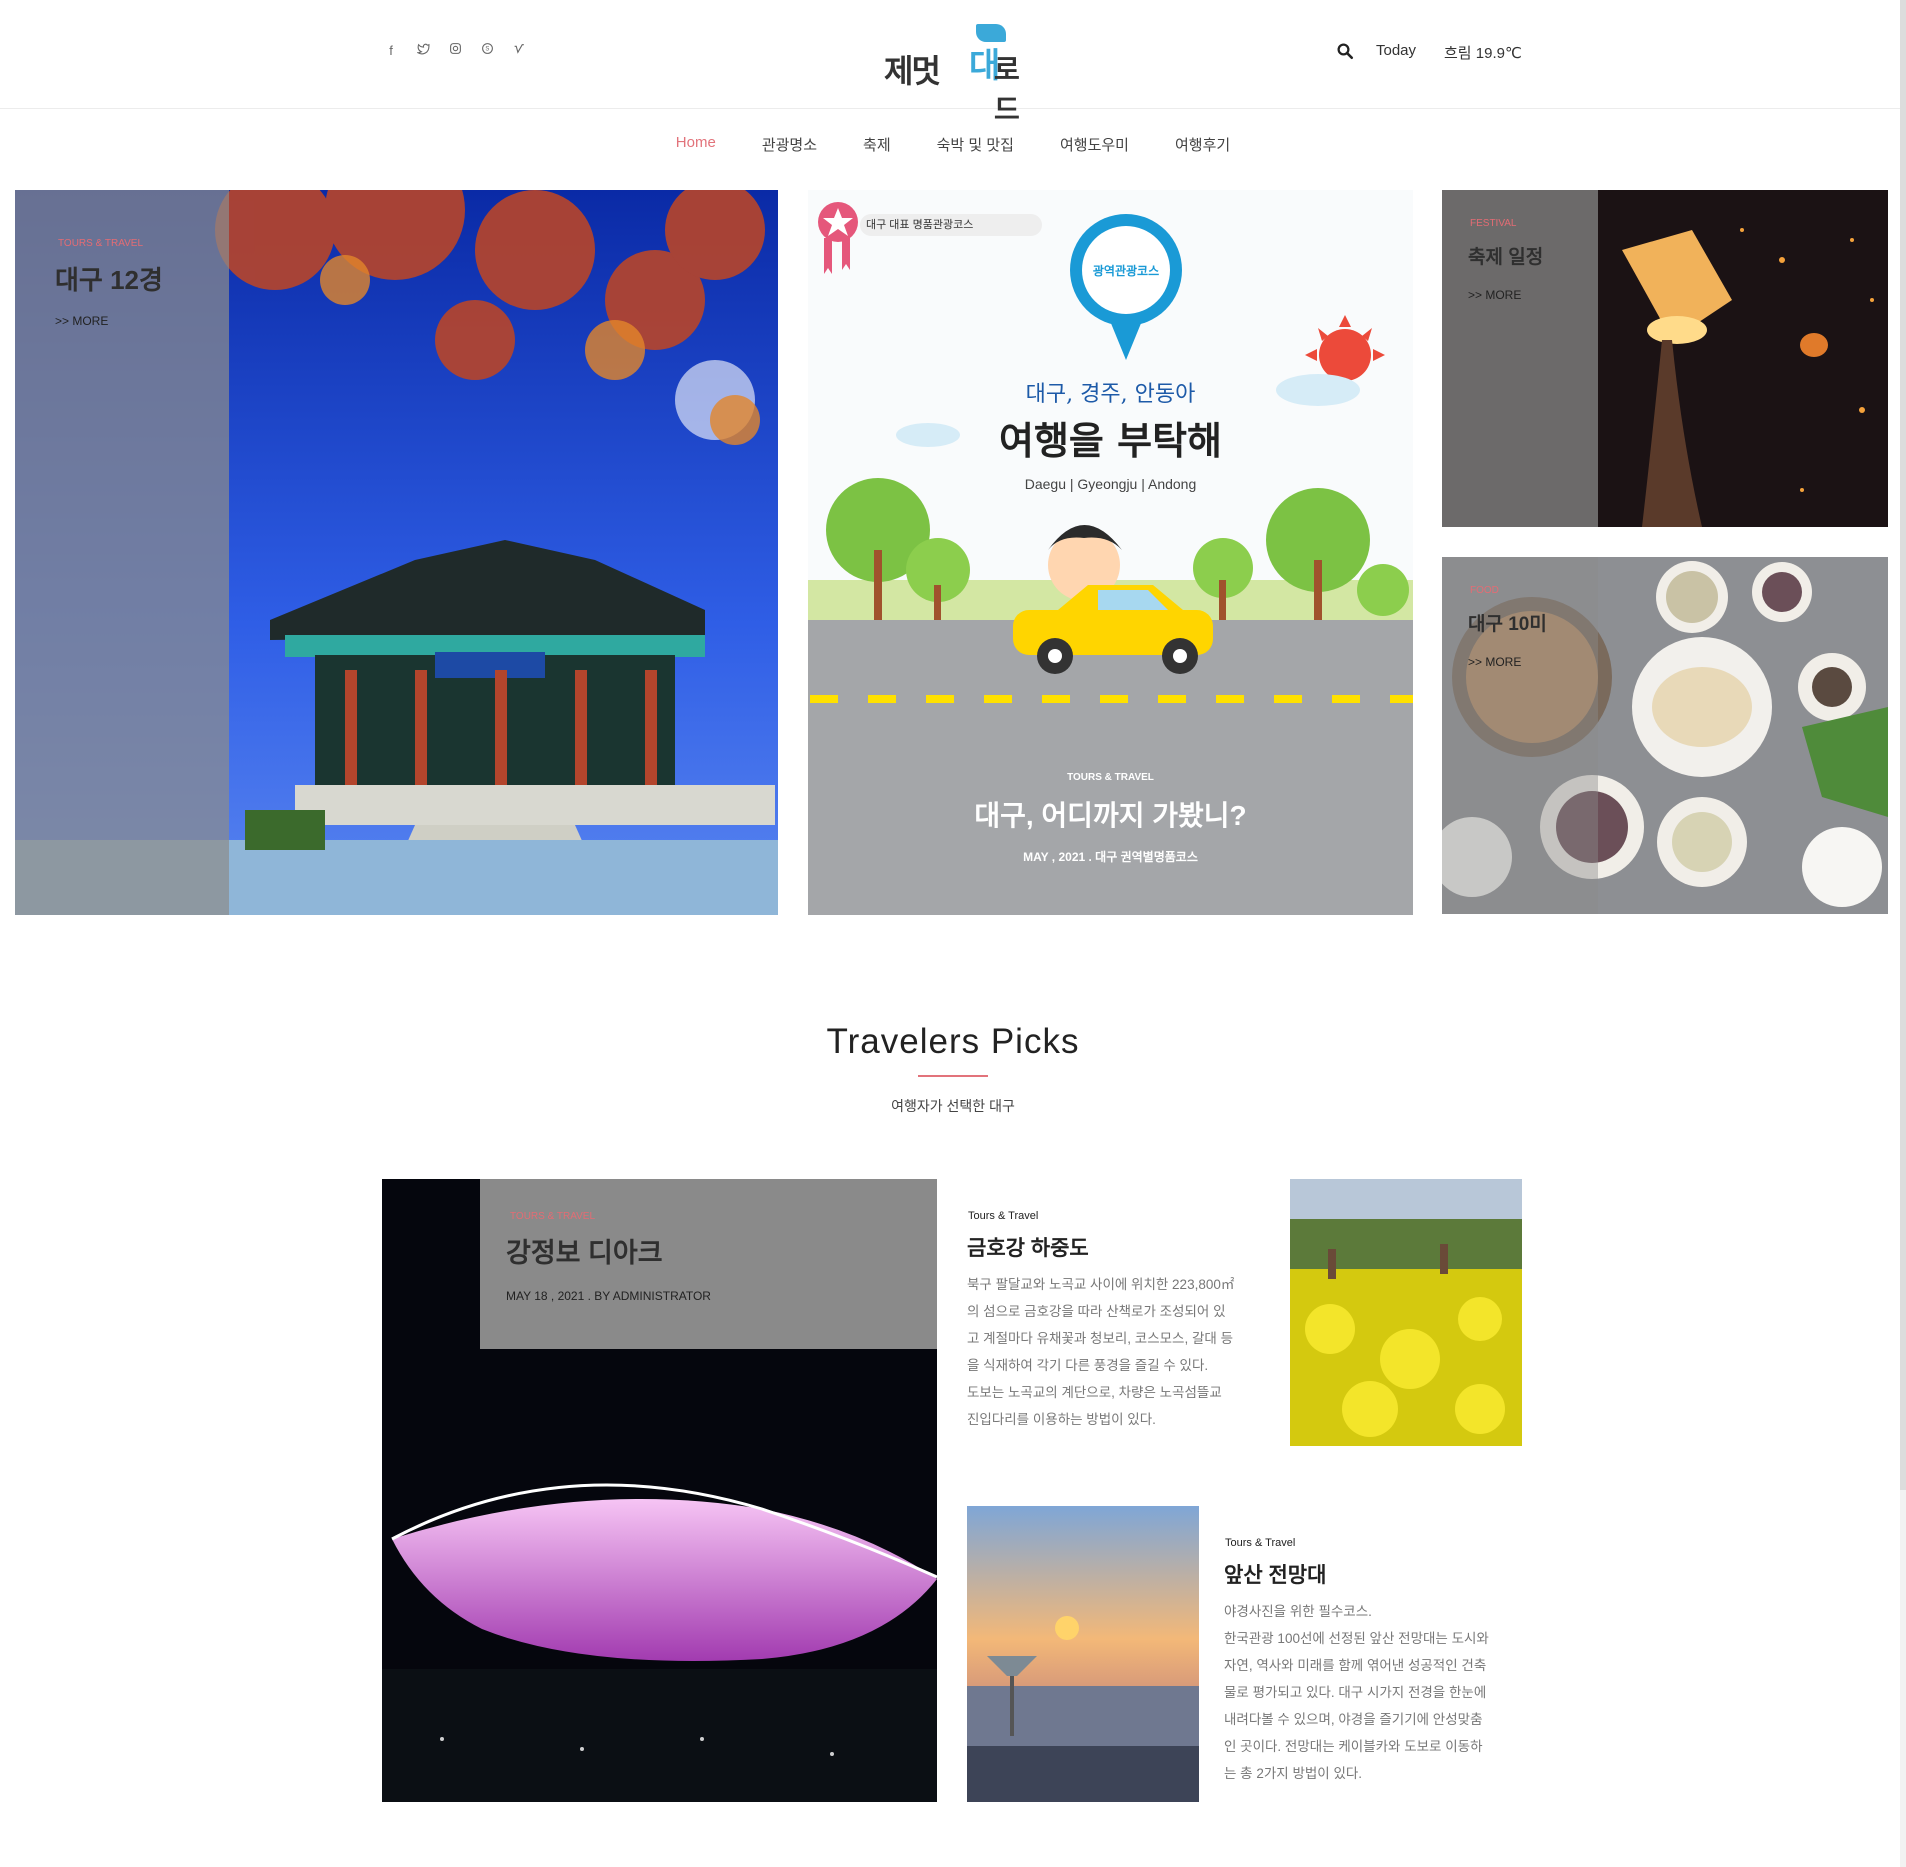  What do you see at coordinates (953, 1041) in the screenshot?
I see `section-title: Travelers Picks` at bounding box center [953, 1041].